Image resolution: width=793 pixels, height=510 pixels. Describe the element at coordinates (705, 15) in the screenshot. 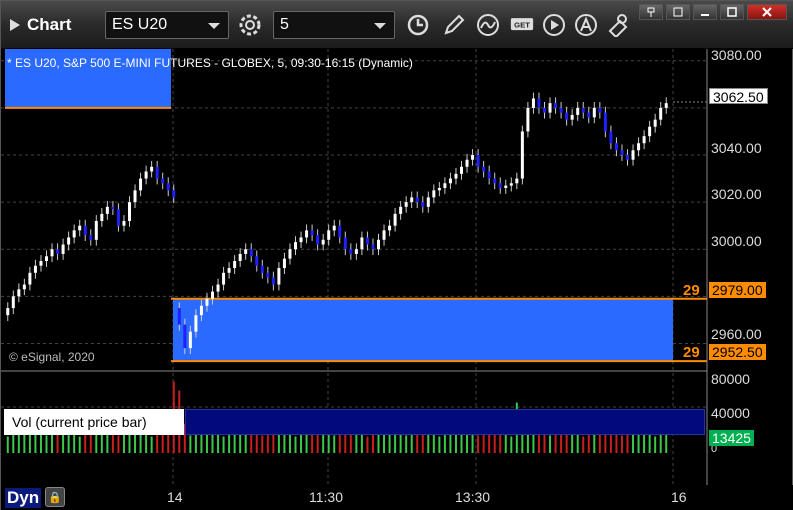

I see `minimize-icon` at that location.